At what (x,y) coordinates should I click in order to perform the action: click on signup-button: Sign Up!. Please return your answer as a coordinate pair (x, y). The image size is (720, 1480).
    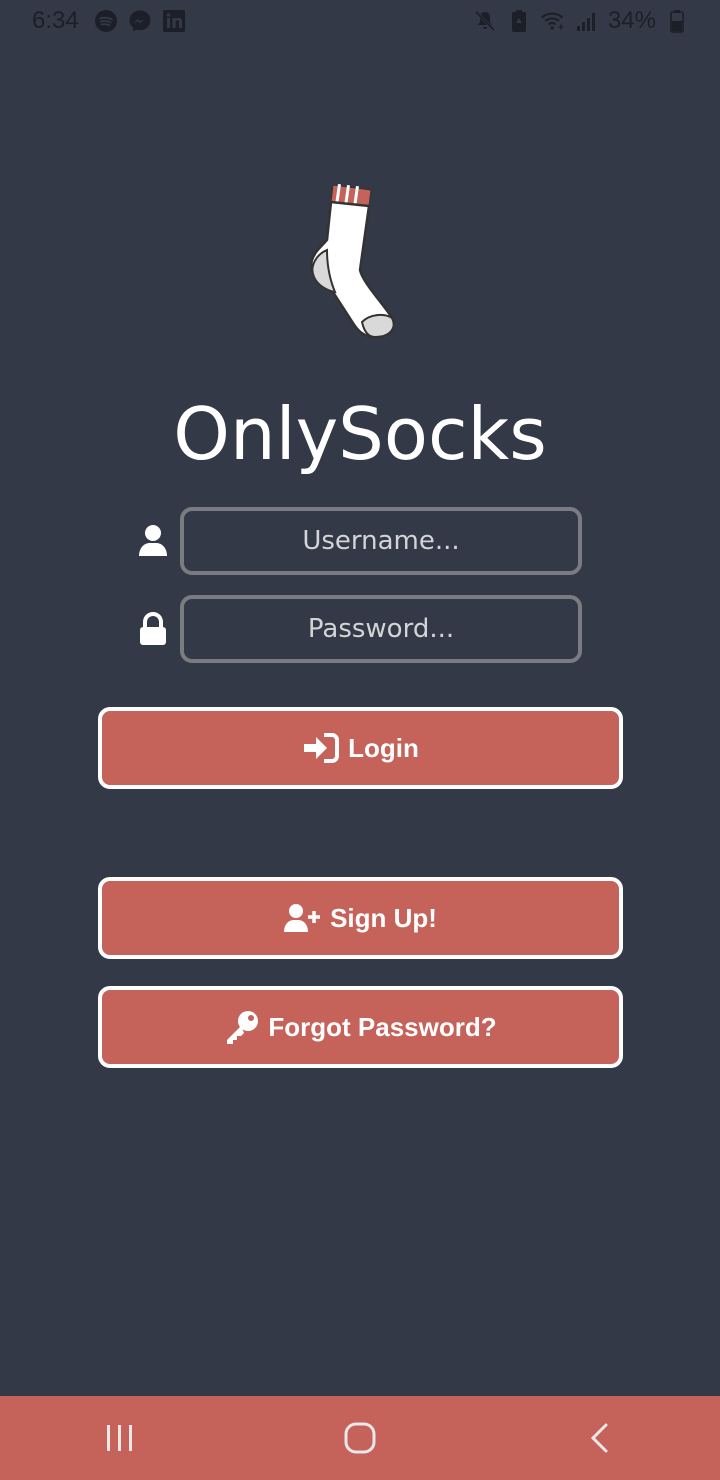
    Looking at the image, I should click on (360, 918).